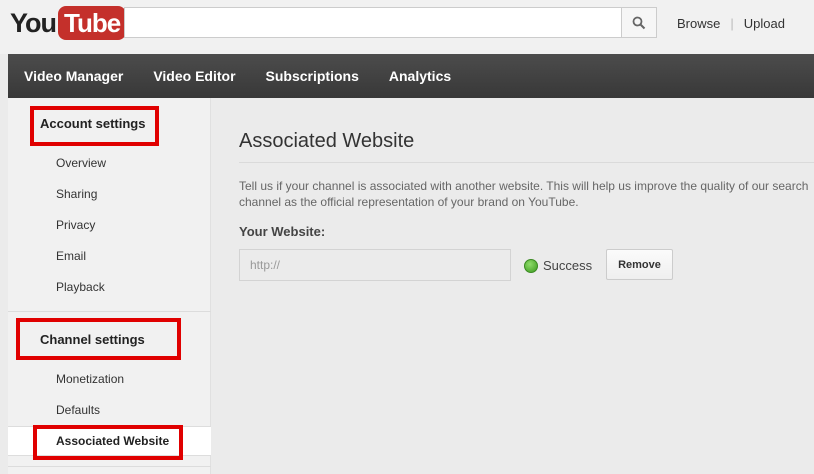  What do you see at coordinates (75, 225) in the screenshot?
I see `sidebar-item-privacy: Privacy` at bounding box center [75, 225].